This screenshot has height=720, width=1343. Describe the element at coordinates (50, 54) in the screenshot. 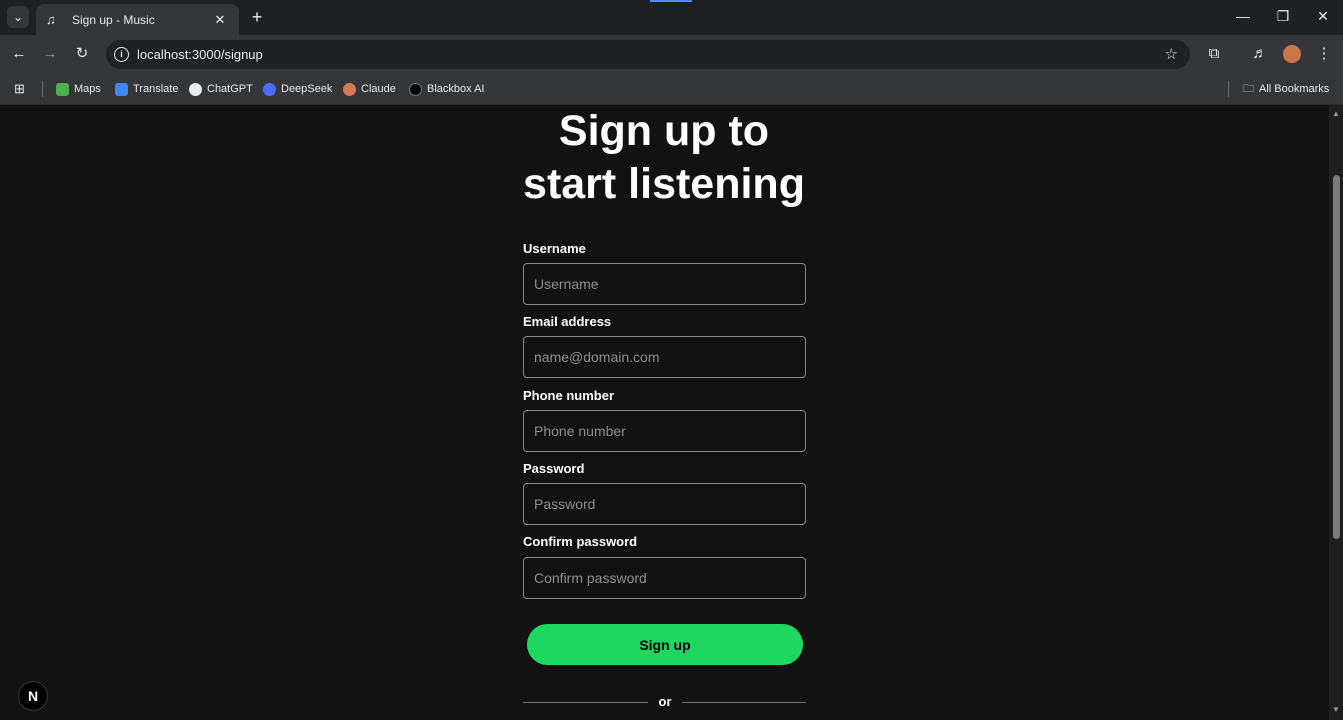

I see `forward-arrow-icon: →` at that location.